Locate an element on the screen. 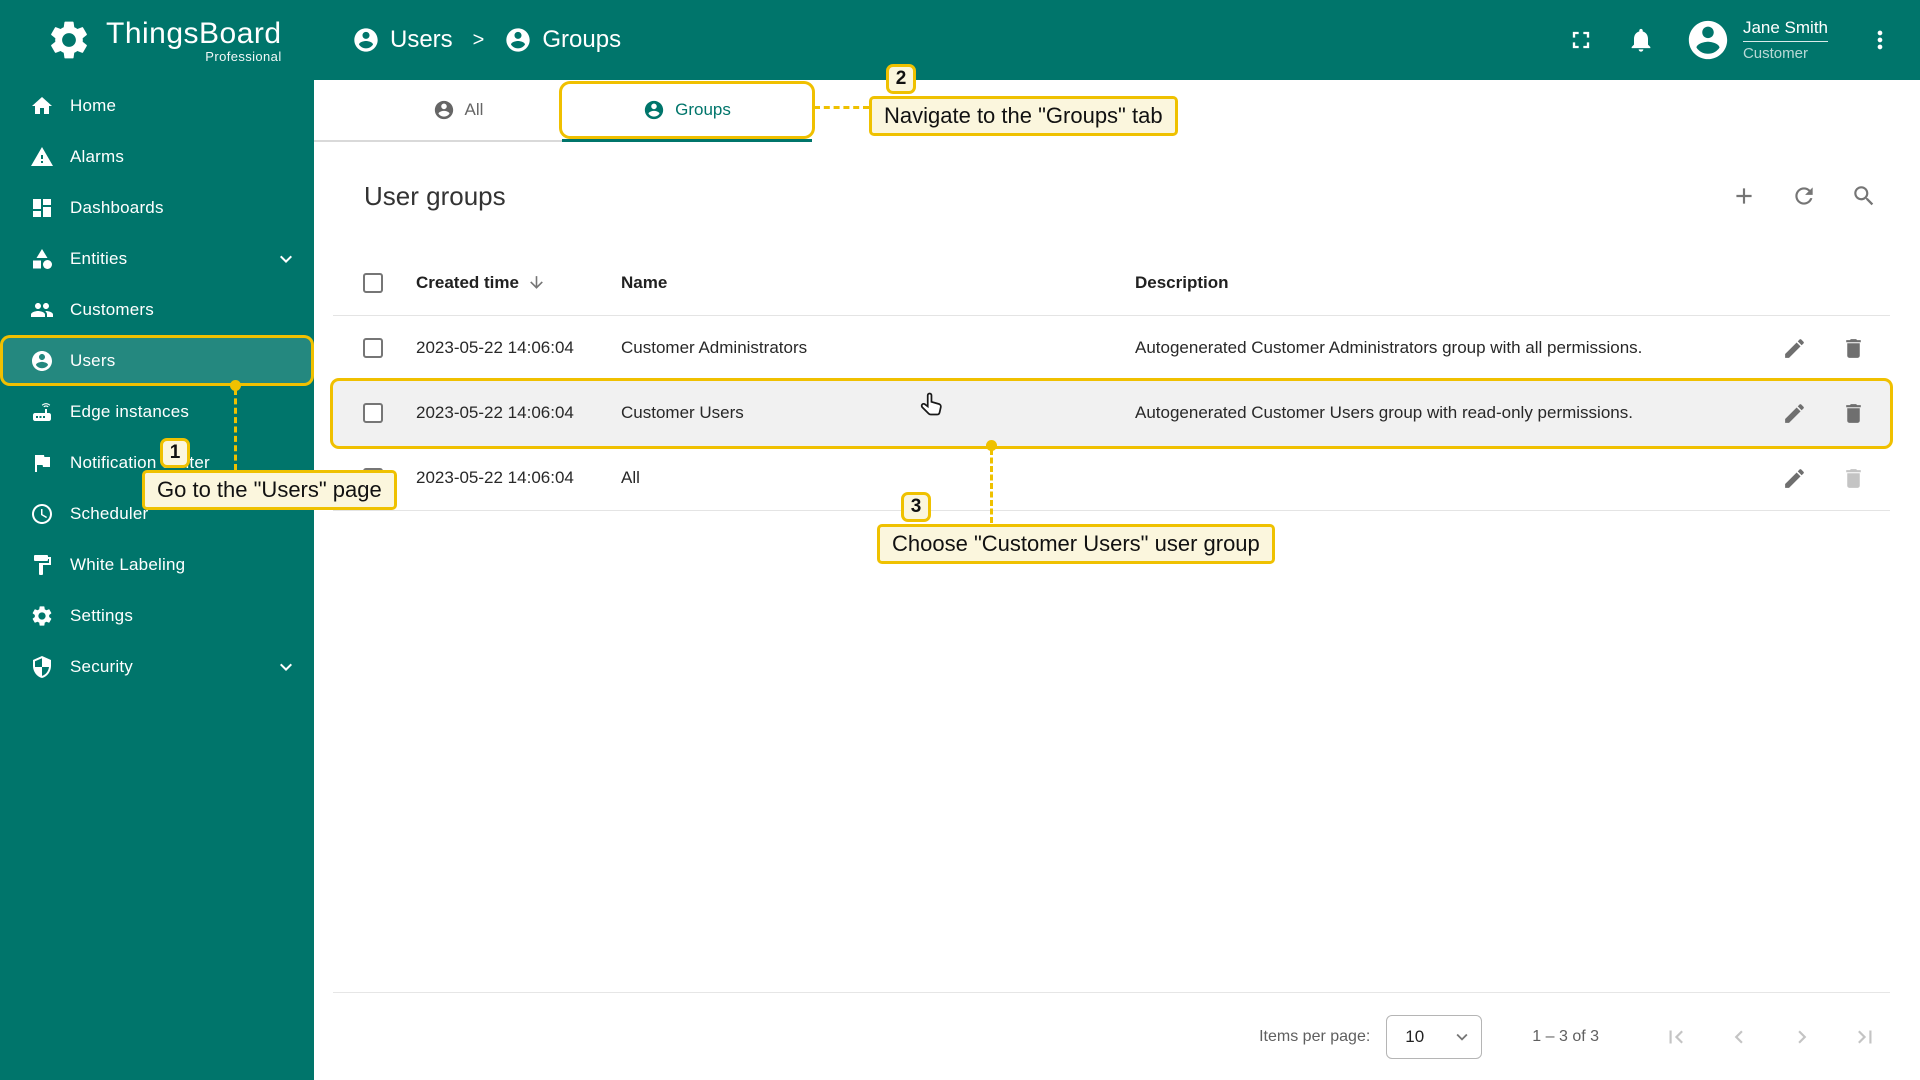 The width and height of the screenshot is (1920, 1080). account-circle-icon is located at coordinates (1708, 40).